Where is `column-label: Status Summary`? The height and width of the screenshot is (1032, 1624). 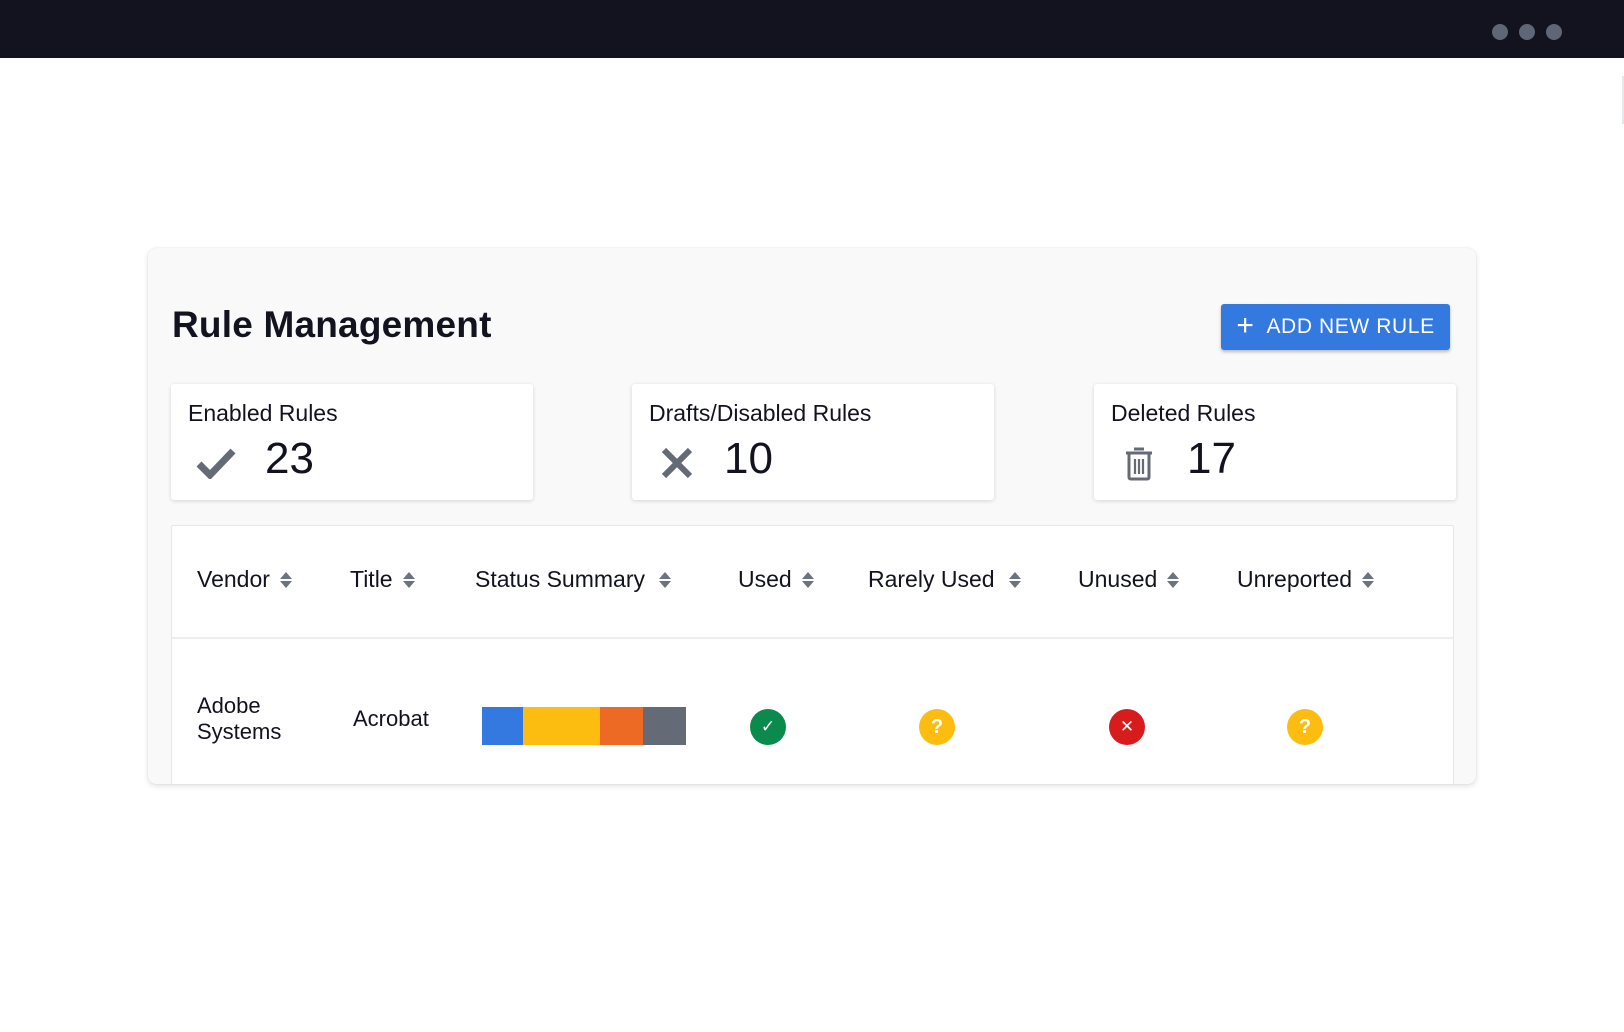
column-label: Status Summary is located at coordinates (560, 579).